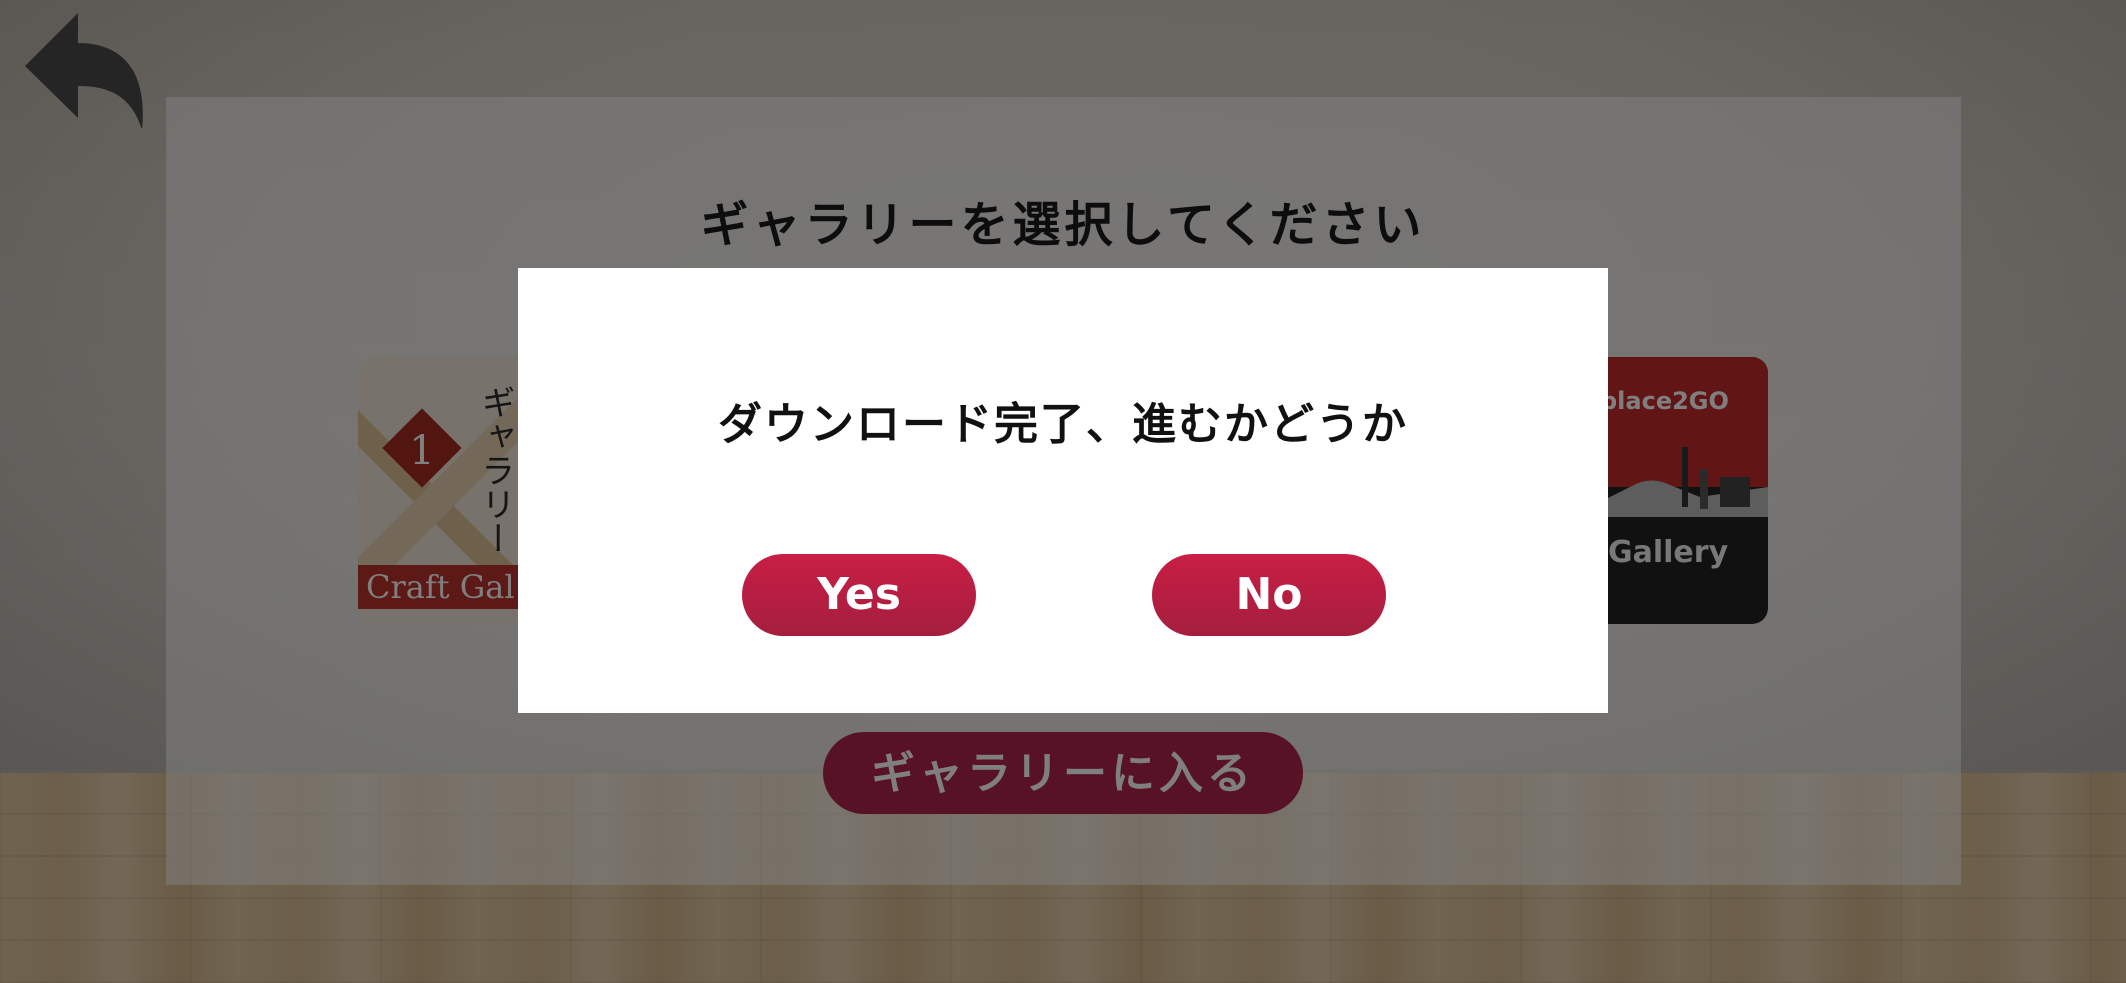  I want to click on no-button: No, so click(1269, 595).